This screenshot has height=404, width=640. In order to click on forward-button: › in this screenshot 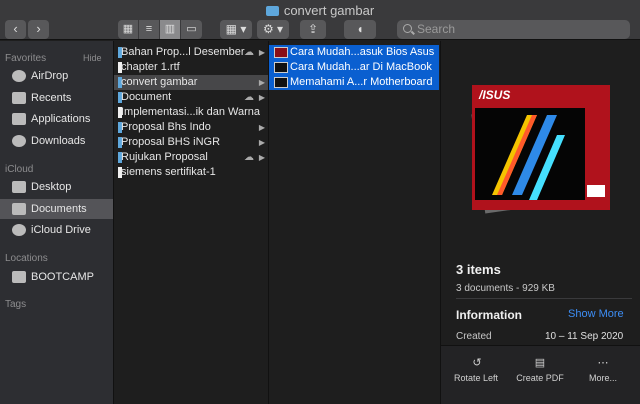, I will do `click(38, 29)`.